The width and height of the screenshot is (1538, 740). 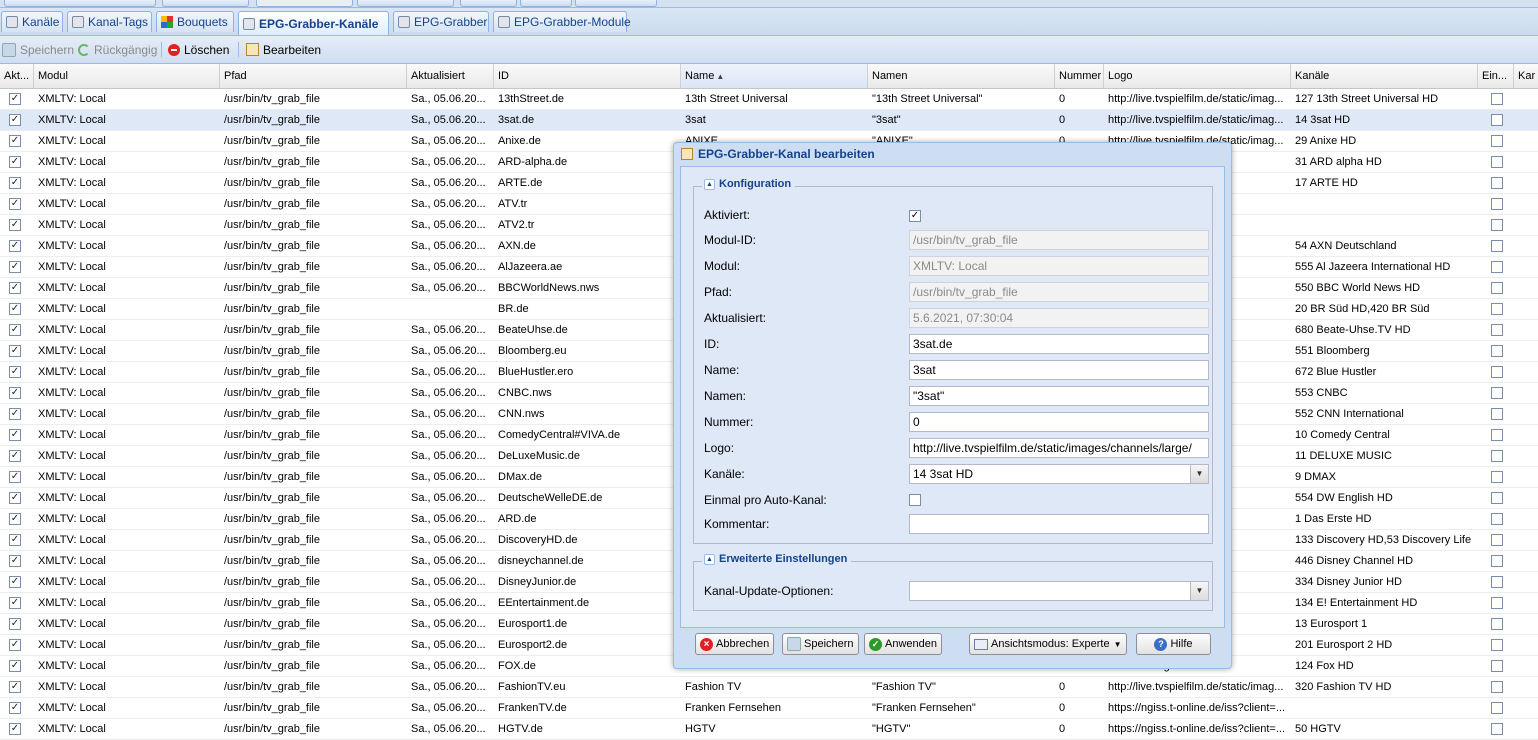 I want to click on undo-button: Rückgängig, so click(x=117, y=49).